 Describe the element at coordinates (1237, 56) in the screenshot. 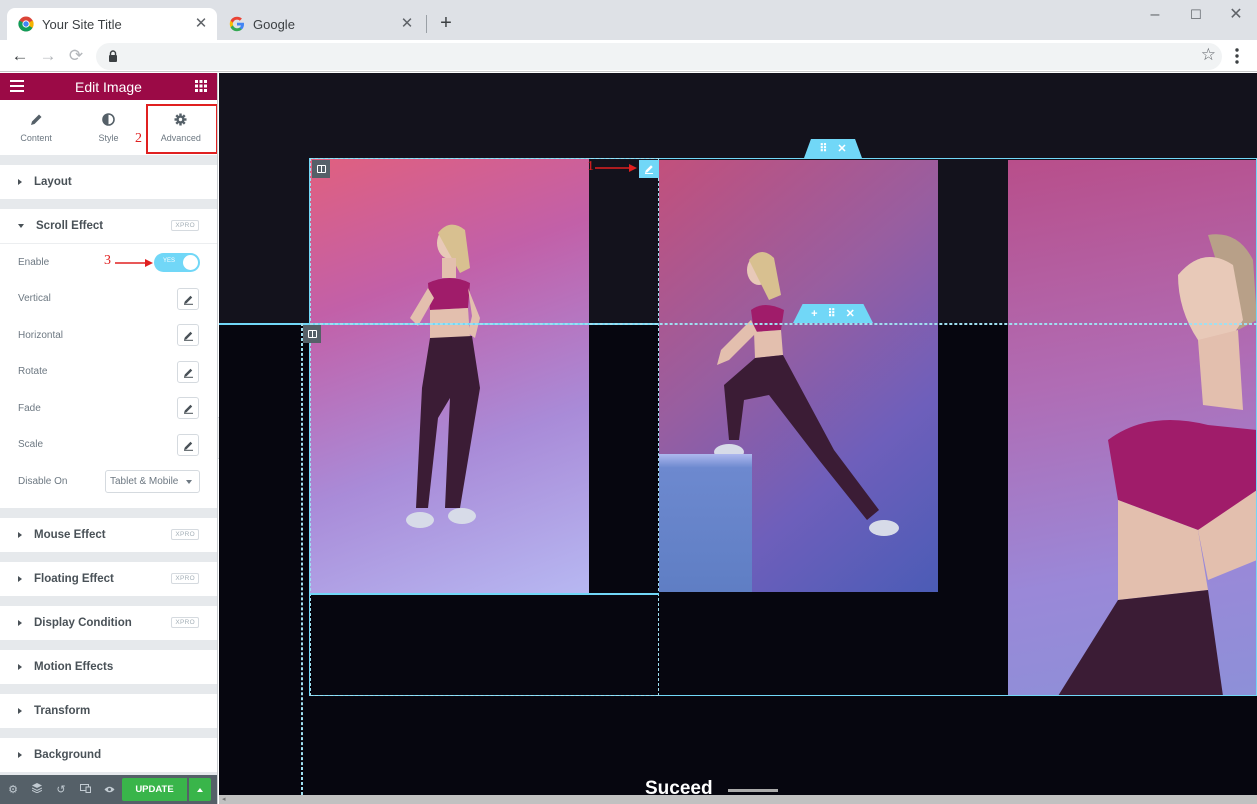

I see `browser-menu-icon` at that location.